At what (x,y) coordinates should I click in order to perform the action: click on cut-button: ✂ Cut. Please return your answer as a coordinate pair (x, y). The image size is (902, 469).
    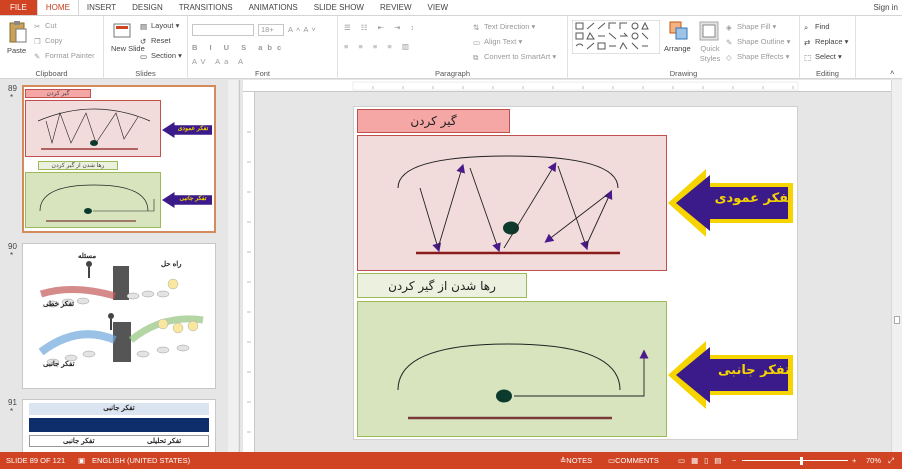
    Looking at the image, I should click on (45, 26).